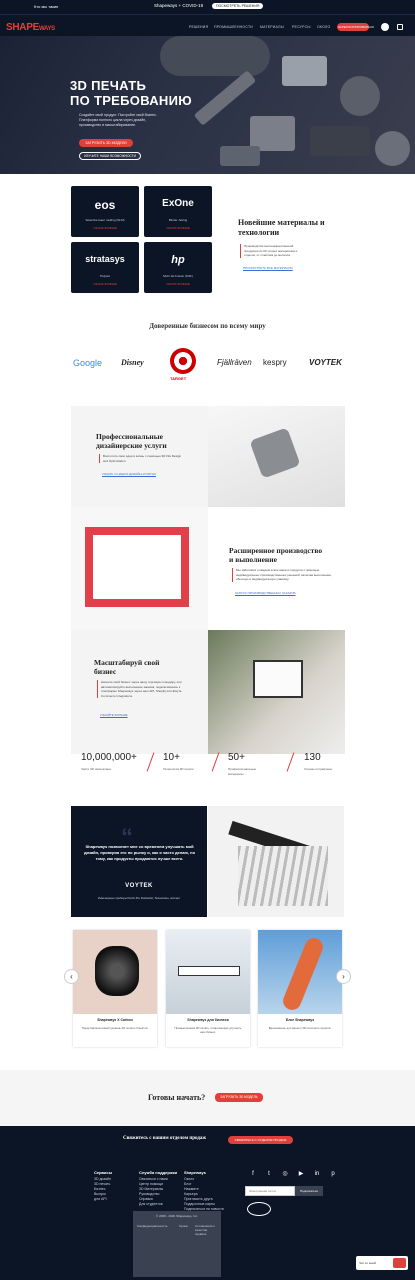 Image resolution: width=415 pixels, height=1280 pixels. I want to click on skateboard-image, so click(300, 972).